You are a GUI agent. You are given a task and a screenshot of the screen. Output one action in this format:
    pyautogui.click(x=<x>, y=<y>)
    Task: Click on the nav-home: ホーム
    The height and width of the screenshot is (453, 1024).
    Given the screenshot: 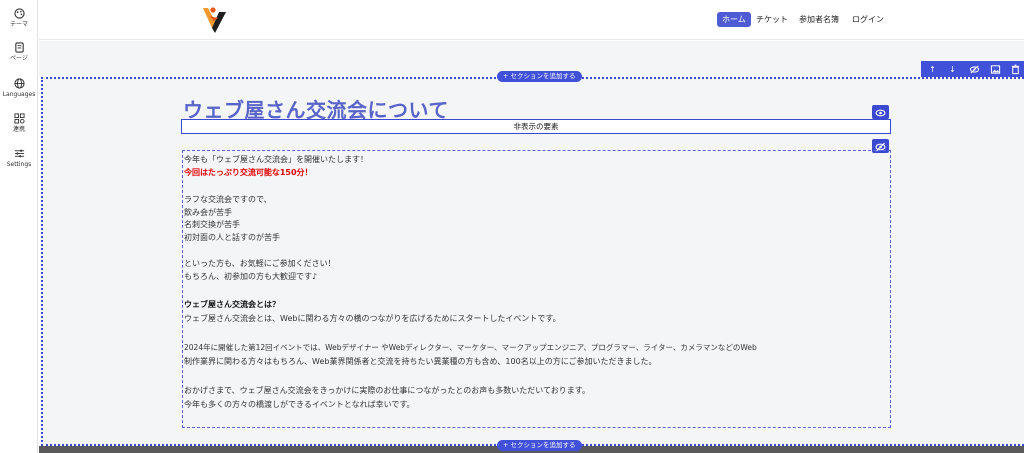 What is the action you would take?
    pyautogui.click(x=734, y=19)
    